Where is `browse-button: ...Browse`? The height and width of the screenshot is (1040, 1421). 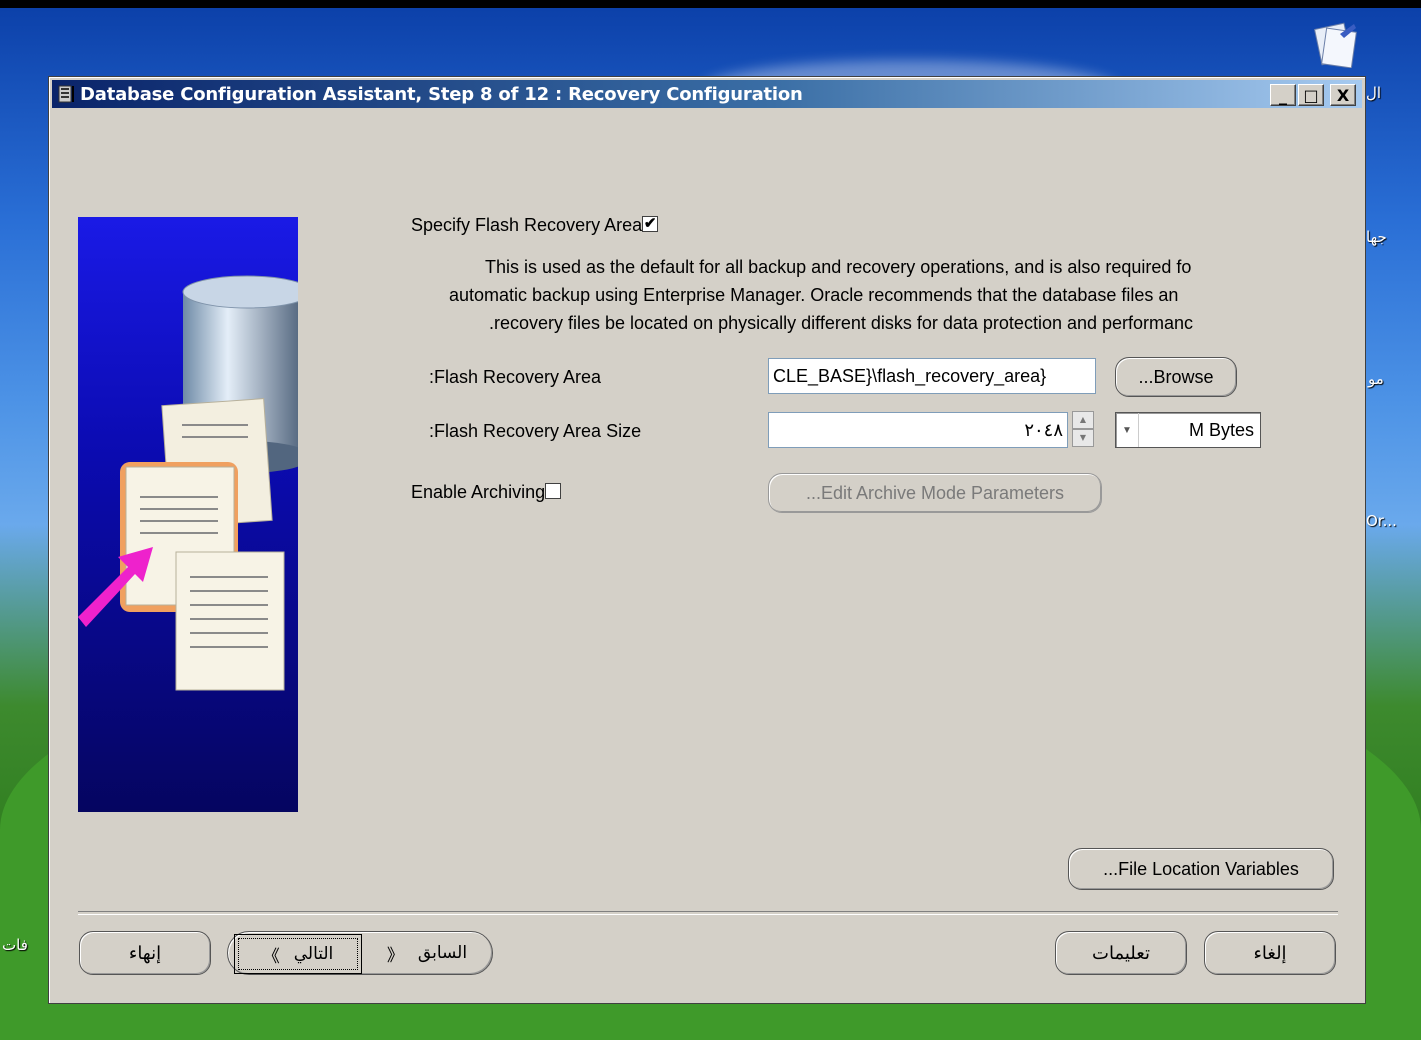 browse-button: ...Browse is located at coordinates (1176, 377).